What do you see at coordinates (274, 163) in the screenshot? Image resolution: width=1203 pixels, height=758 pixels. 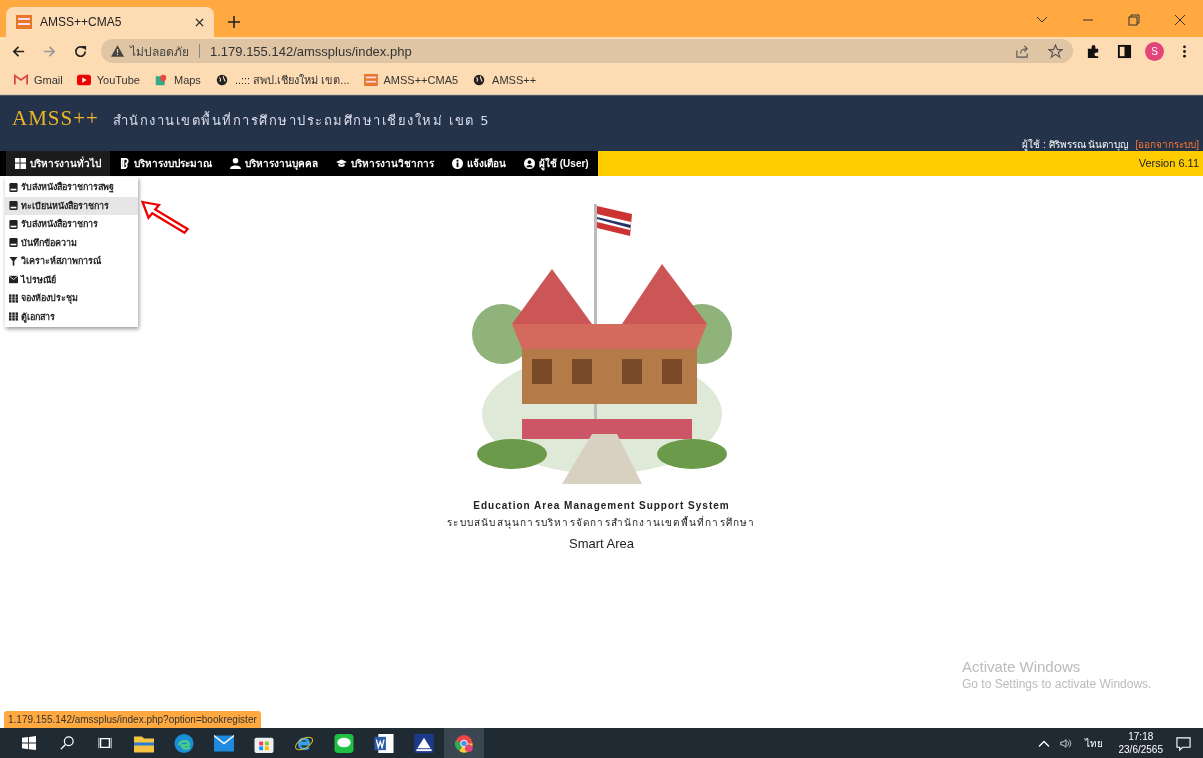 I see `nav-menu-item: บริหารงานบุคคล` at bounding box center [274, 163].